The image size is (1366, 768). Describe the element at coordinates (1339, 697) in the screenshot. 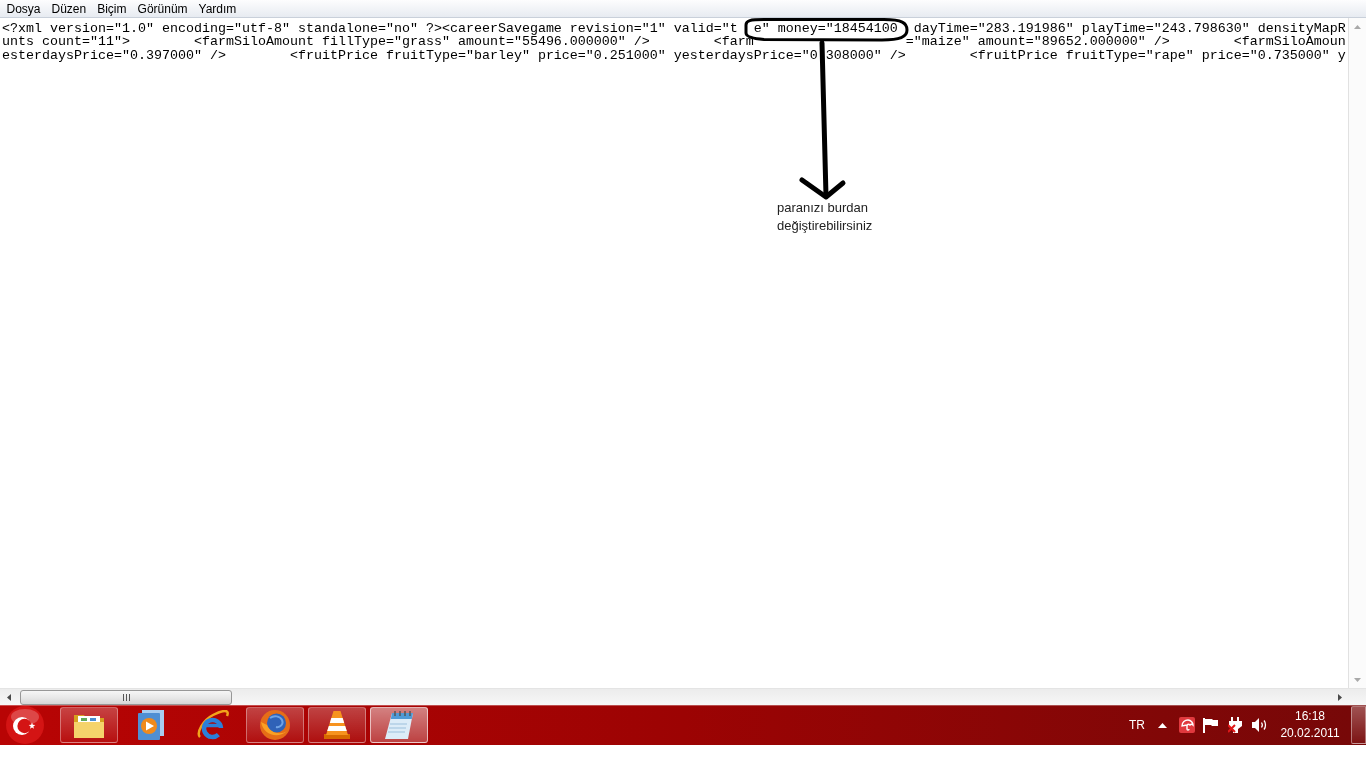

I see `caret-right-icon` at that location.